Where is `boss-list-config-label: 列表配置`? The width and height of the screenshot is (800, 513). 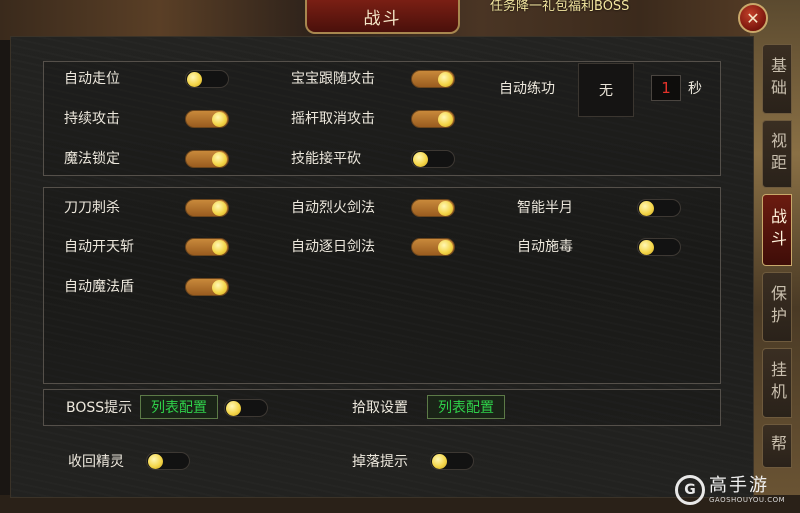
boss-list-config-label: 列表配置 is located at coordinates (179, 408).